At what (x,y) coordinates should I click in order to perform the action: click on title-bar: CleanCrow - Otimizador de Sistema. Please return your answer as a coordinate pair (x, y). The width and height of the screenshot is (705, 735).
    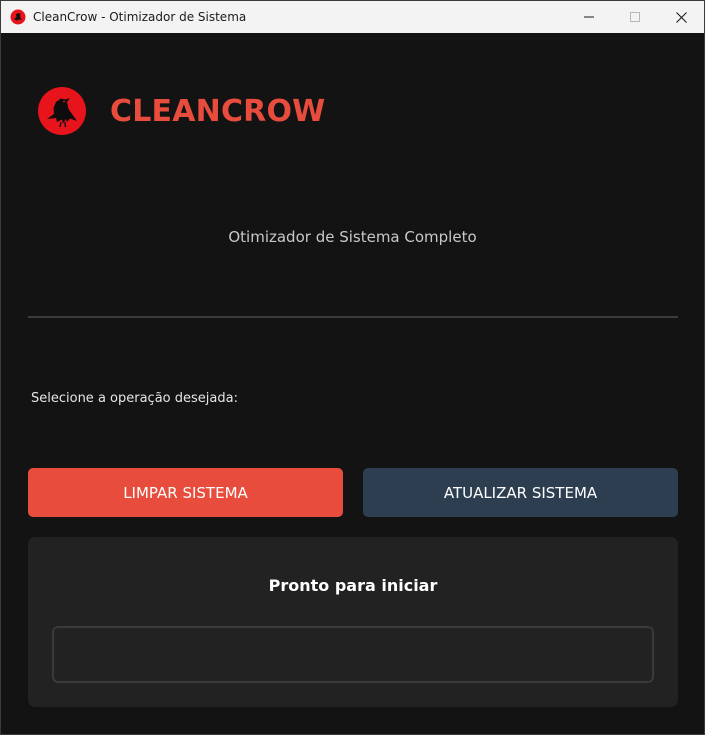
    Looking at the image, I should click on (352, 17).